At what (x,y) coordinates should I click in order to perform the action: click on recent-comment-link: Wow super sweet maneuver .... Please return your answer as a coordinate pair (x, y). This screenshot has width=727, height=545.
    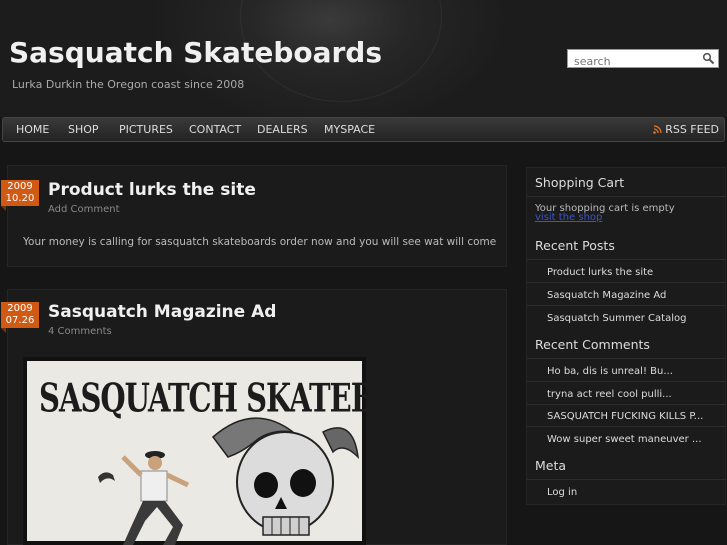
    Looking at the image, I should click on (624, 439).